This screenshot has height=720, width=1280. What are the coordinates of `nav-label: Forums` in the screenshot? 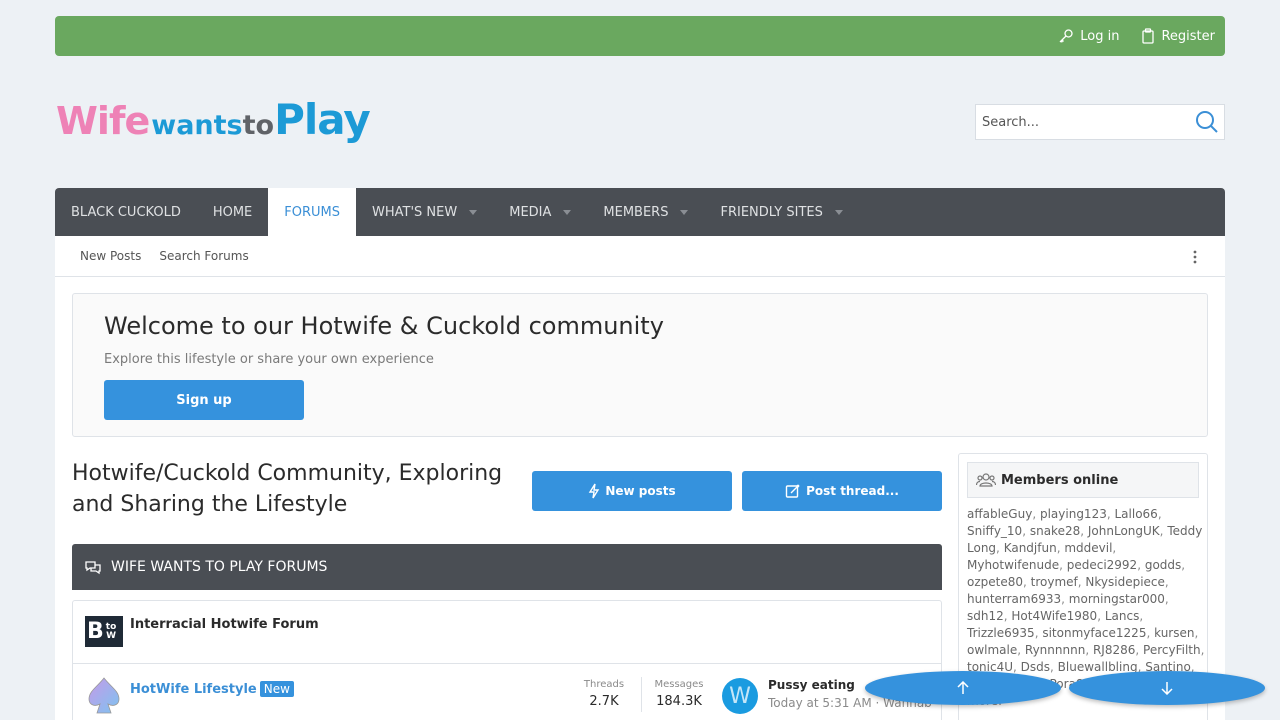 It's located at (312, 212).